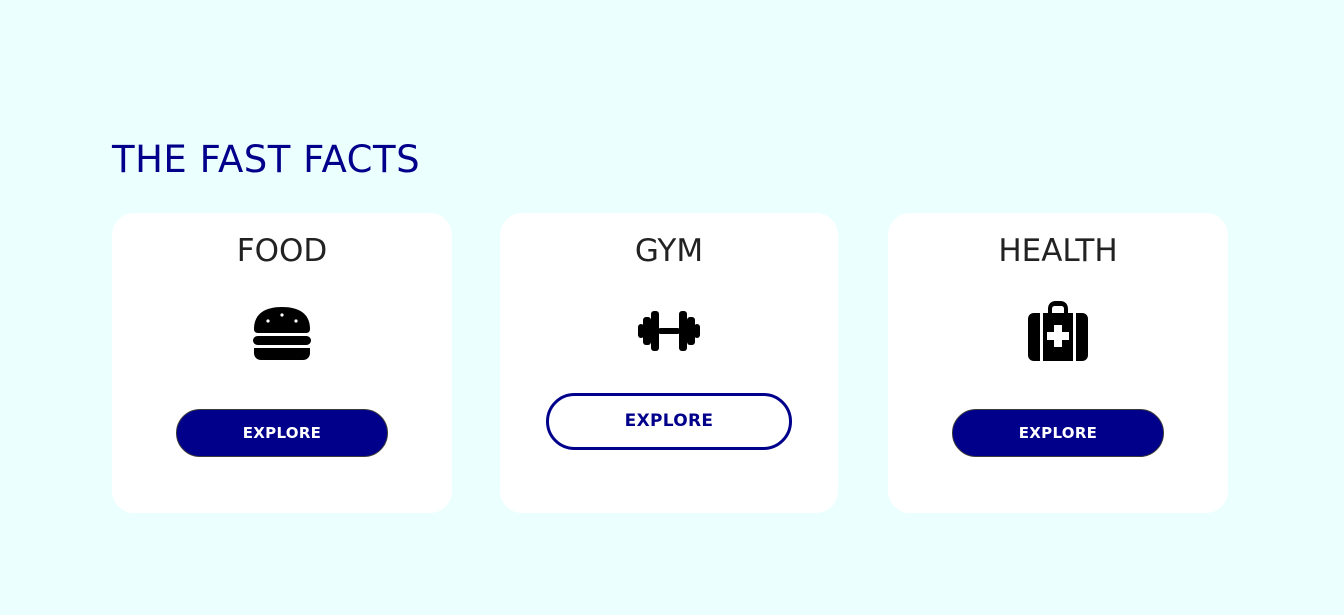 Image resolution: width=1344 pixels, height=615 pixels. I want to click on explore-food-button: EXPLORE, so click(282, 433).